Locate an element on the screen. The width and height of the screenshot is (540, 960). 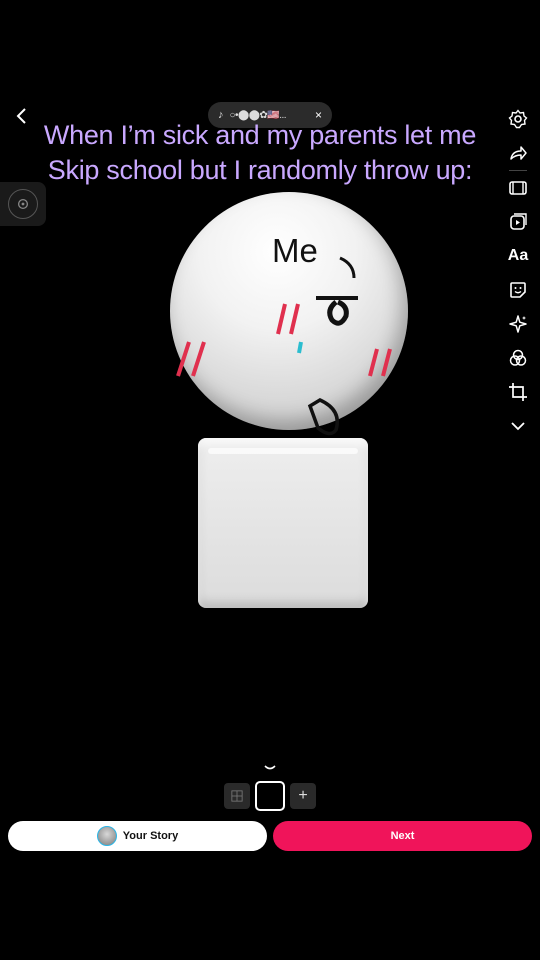
eye-pupil is located at coordinates (338, 312).